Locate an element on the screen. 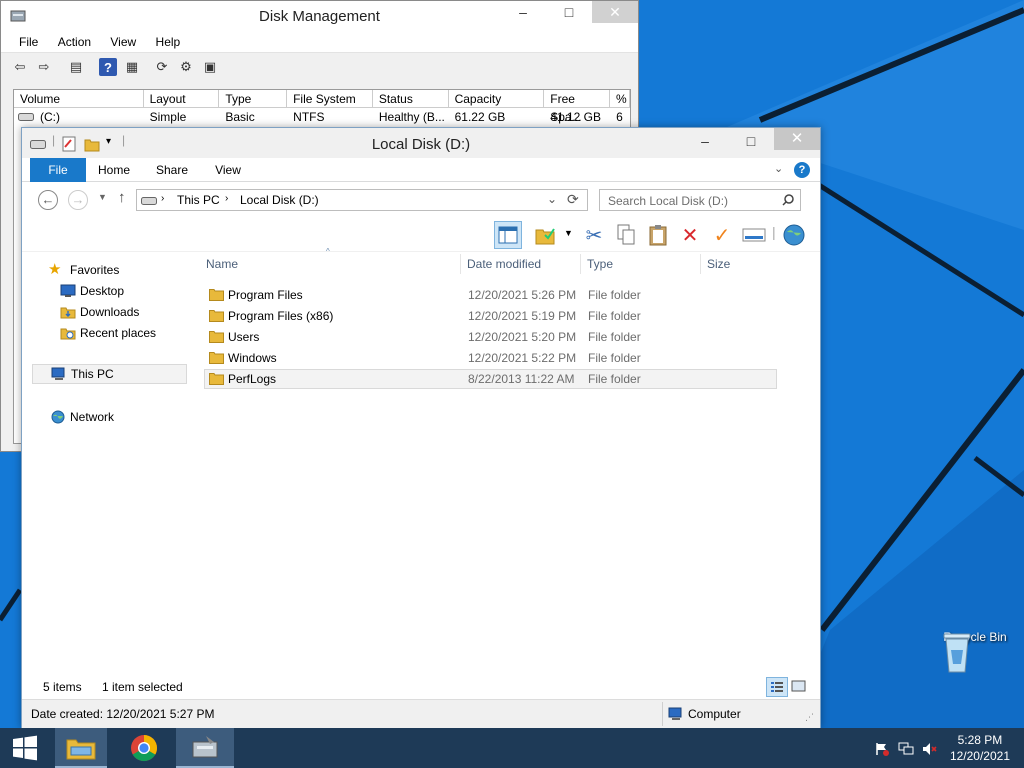 Image resolution: width=1024 pixels, height=768 pixels. file-row: Users 12/20/2021 5:20 PM File folder is located at coordinates (490, 337).